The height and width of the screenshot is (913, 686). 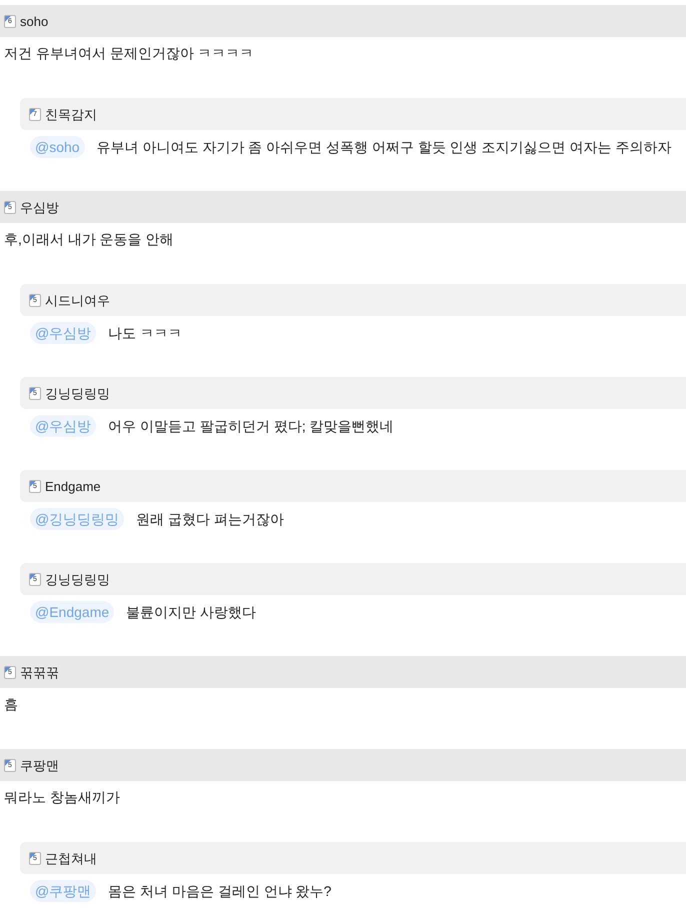 I want to click on author-name: Endgame, so click(x=73, y=486).